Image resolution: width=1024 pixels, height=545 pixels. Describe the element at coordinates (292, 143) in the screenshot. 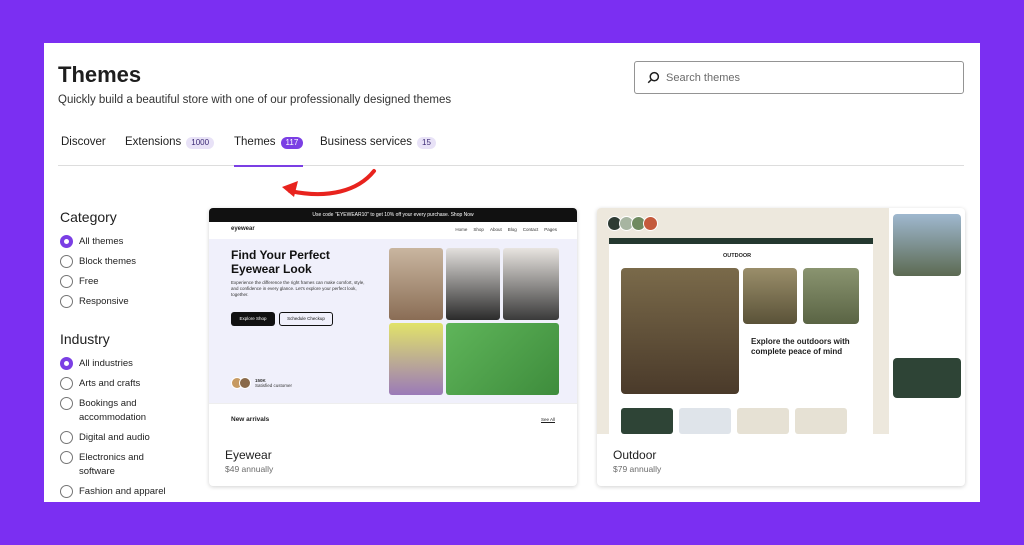

I see `tab-count-badge: 117` at that location.